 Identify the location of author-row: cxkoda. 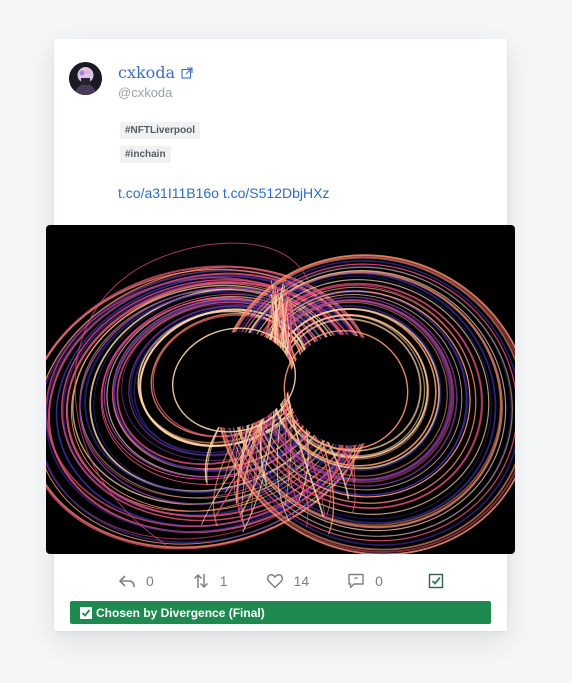
(155, 72).